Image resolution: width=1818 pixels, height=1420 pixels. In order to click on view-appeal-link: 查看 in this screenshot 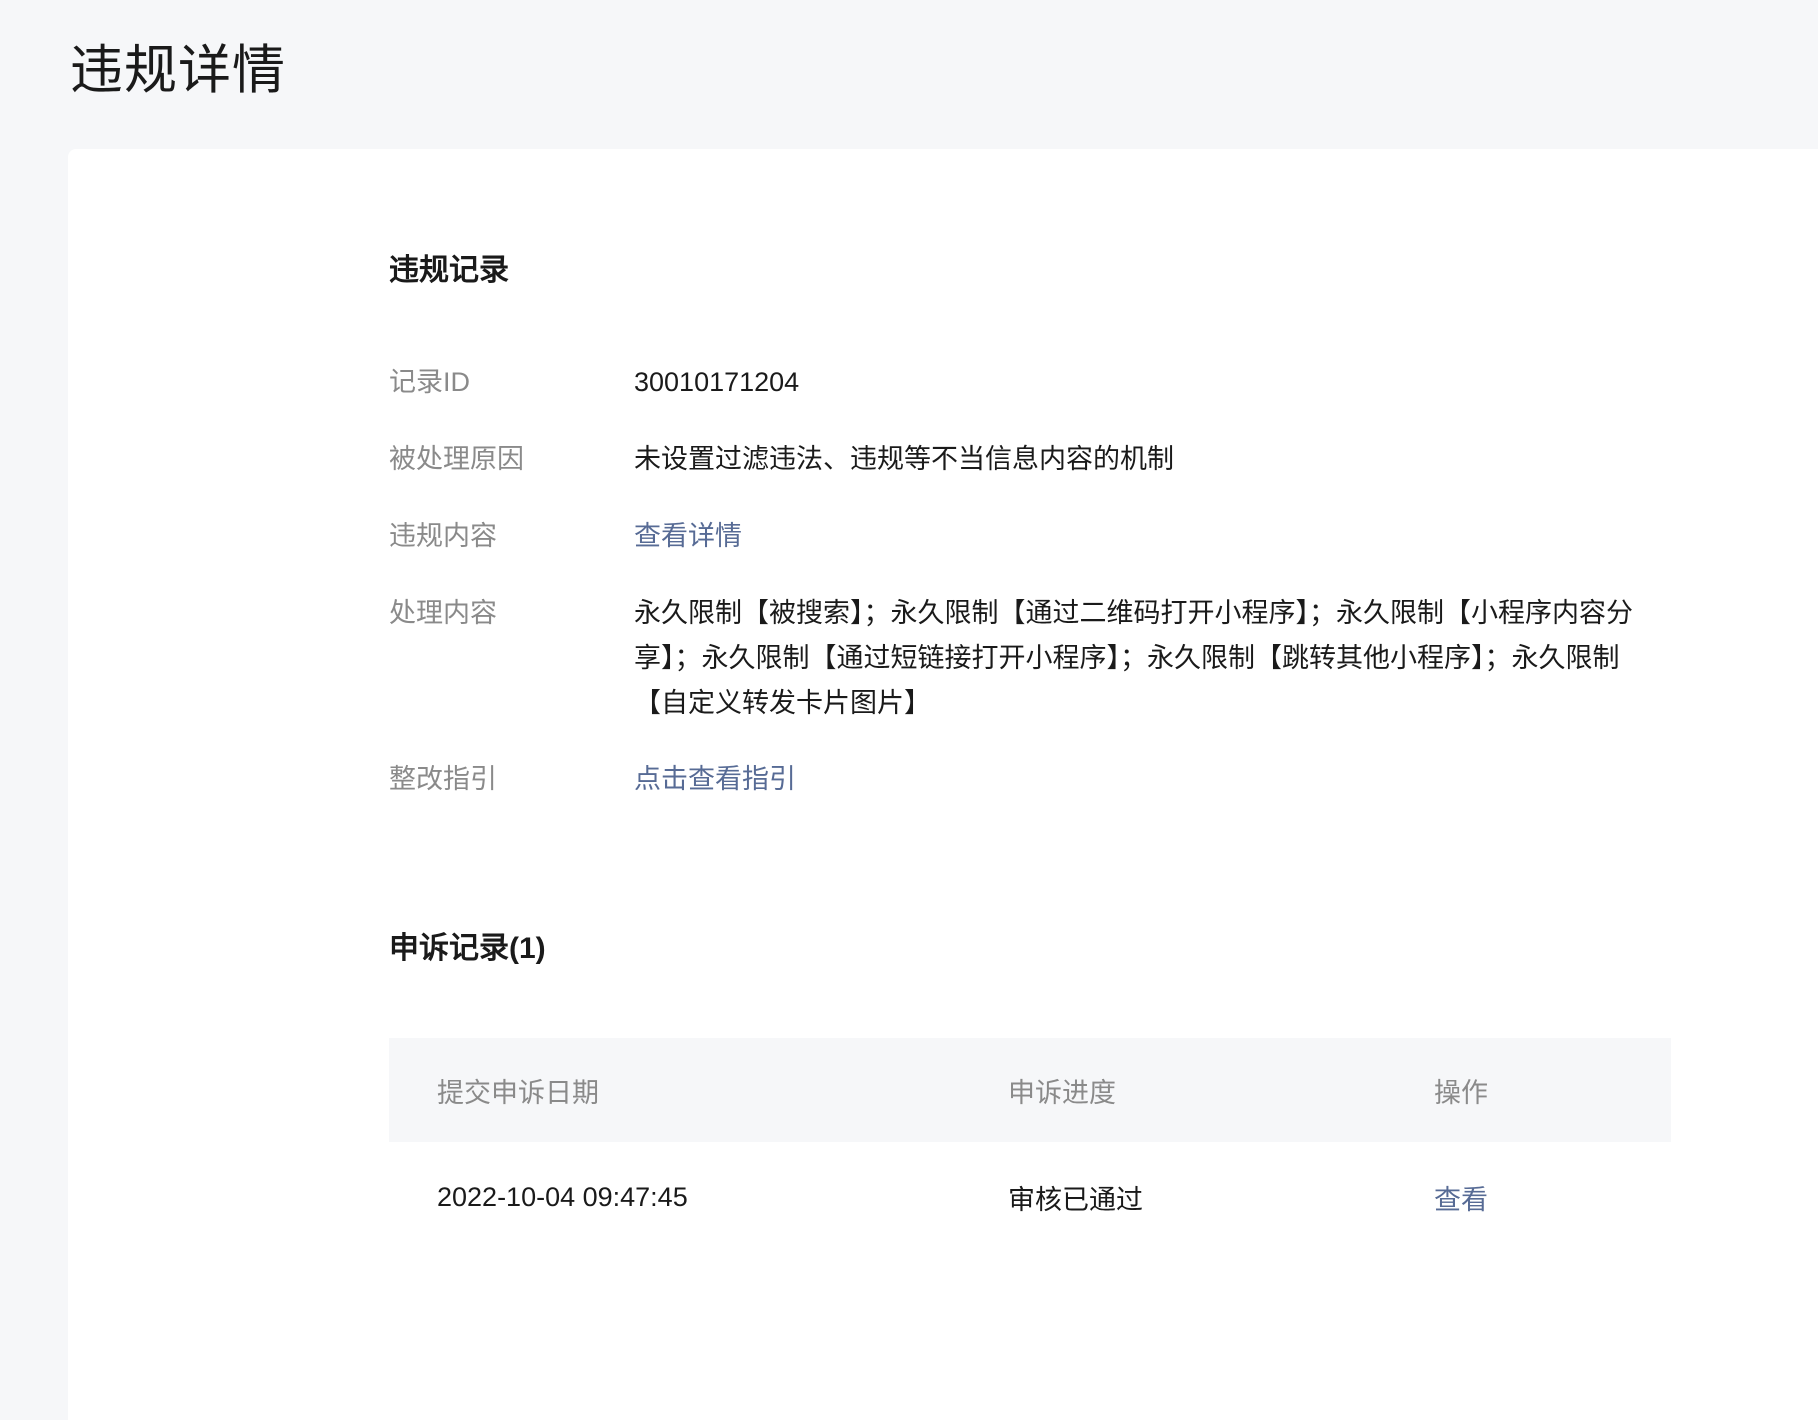, I will do `click(1461, 1197)`.